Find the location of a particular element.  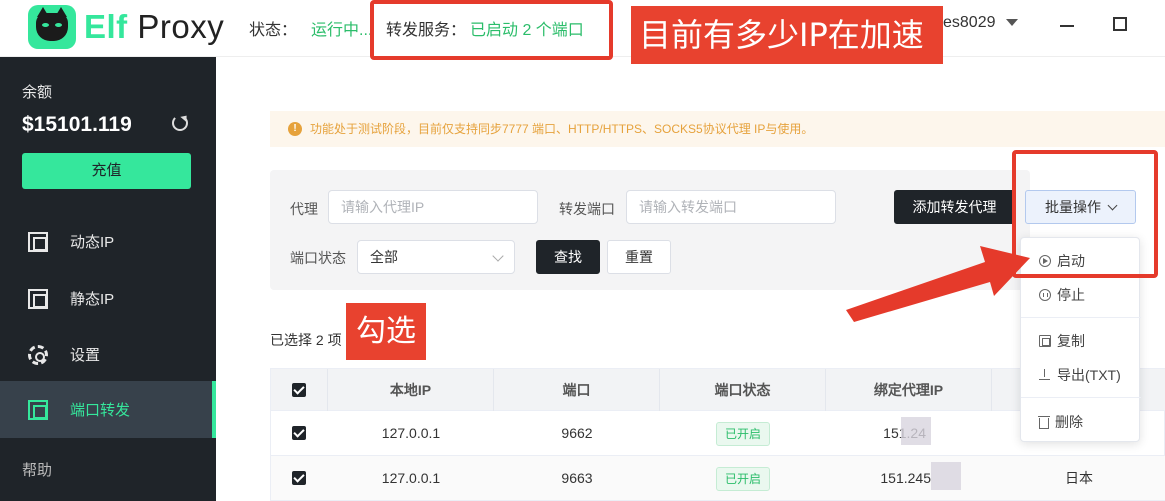

annotation-arrow is located at coordinates (938, 284).